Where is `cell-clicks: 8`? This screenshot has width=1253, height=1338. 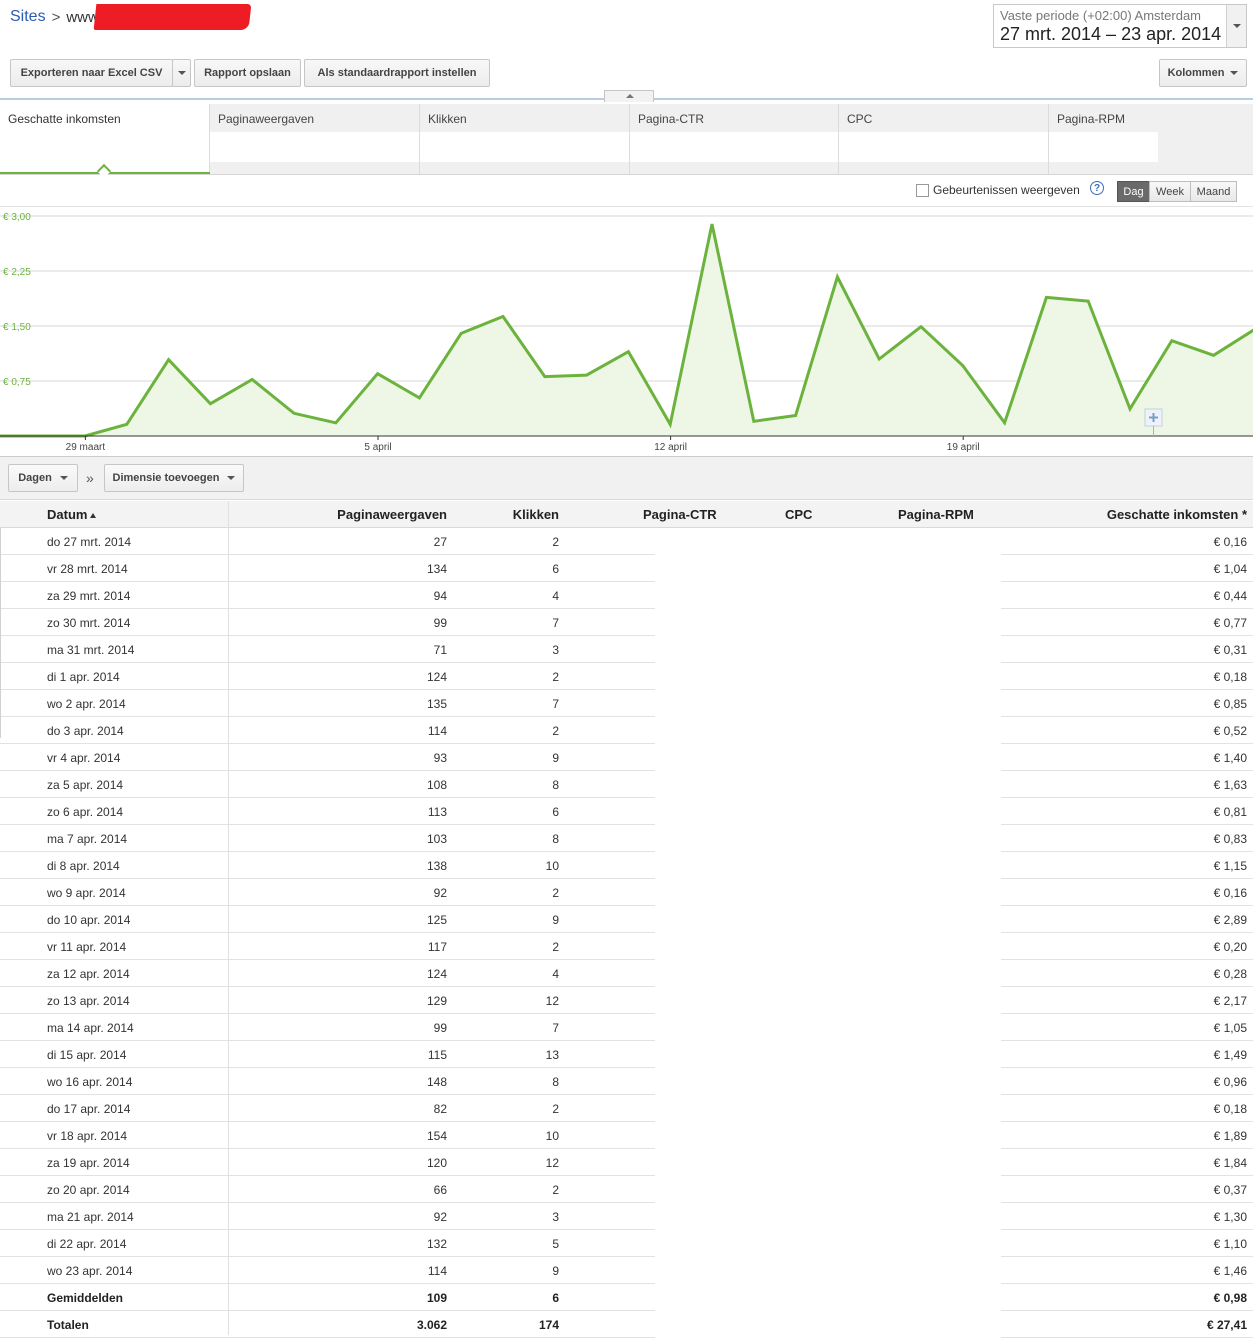
cell-clicks: 8 is located at coordinates (555, 785).